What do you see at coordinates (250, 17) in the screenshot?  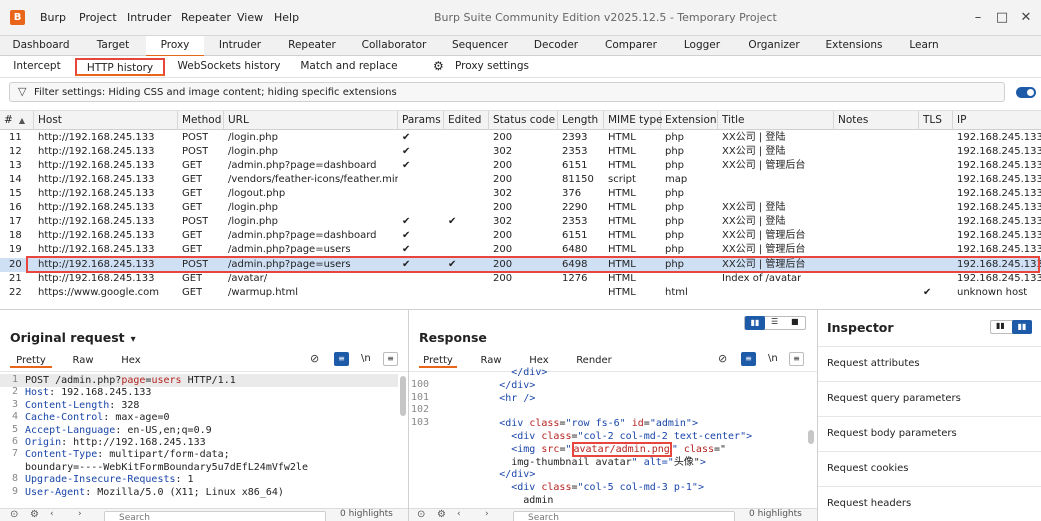 I see `menu-view: View` at bounding box center [250, 17].